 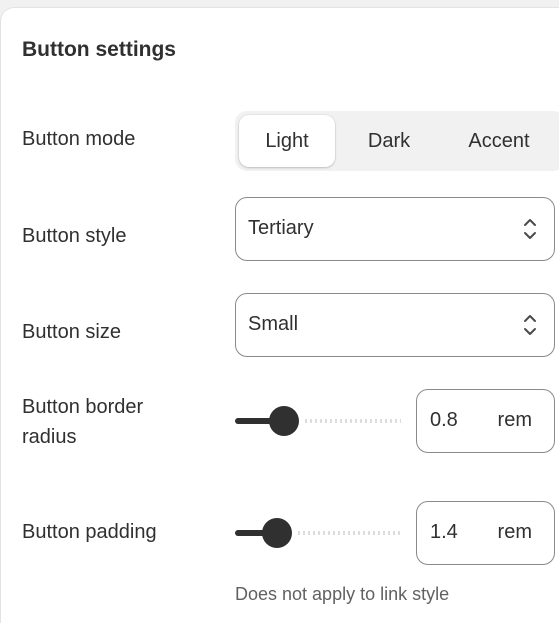 I want to click on border-radius-label-line2: radius, so click(x=49, y=437).